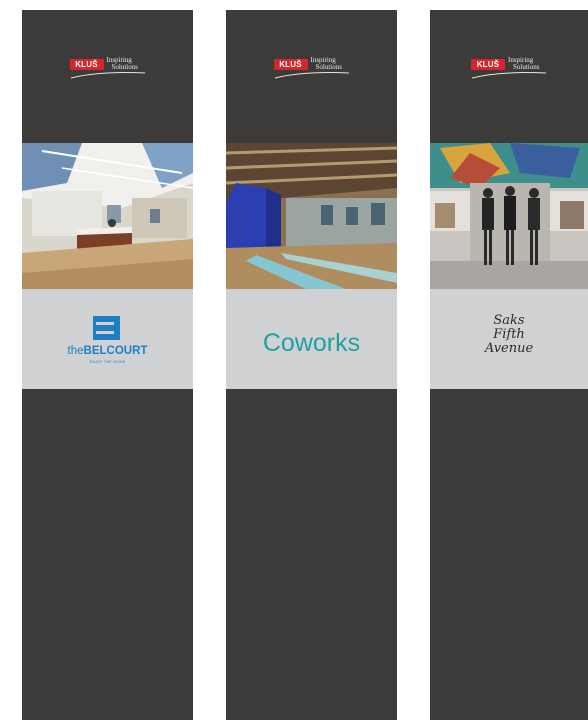 Image resolution: width=588 pixels, height=720 pixels. I want to click on belcourt-b-icon, so click(106, 328).